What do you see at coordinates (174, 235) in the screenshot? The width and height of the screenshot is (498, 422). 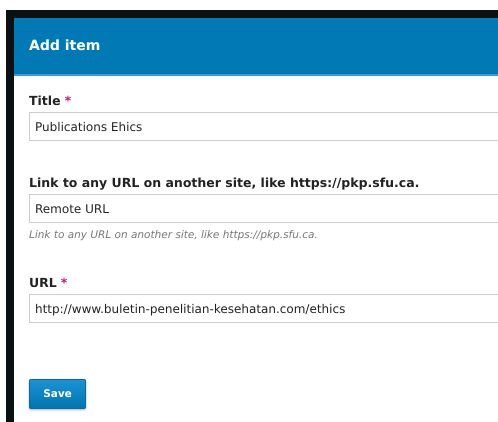 I see `field-description: Link to any URL on another site, like https://pkp.sfu.ca.` at bounding box center [174, 235].